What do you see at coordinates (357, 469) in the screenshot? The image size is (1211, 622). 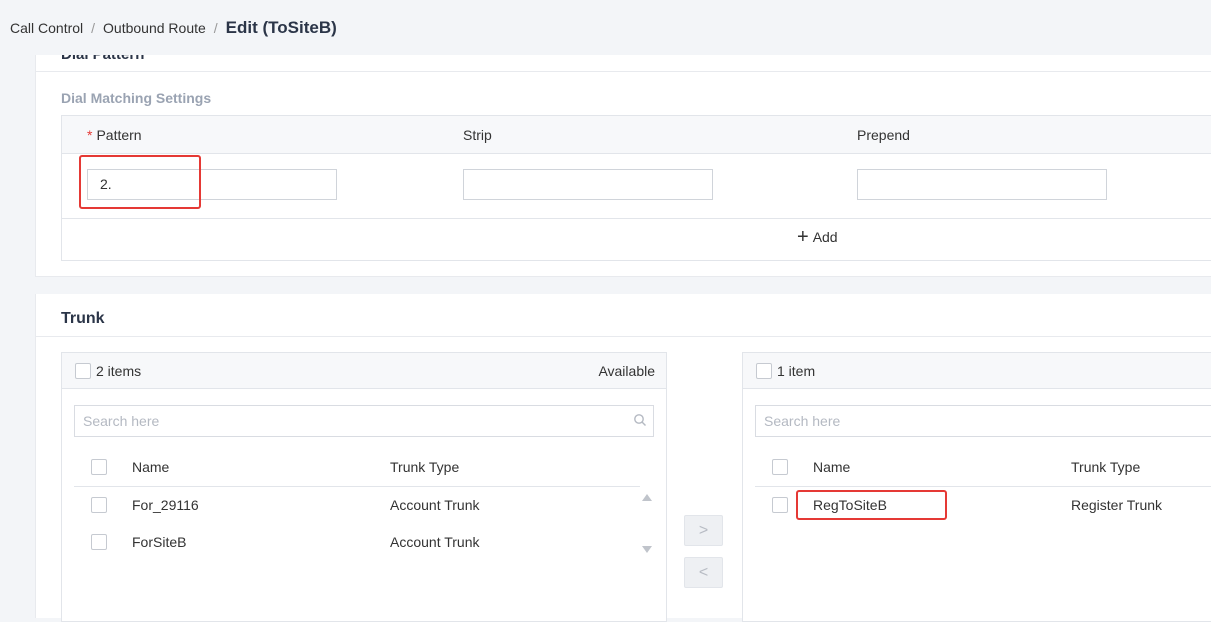 I see `available-list-header: Name Trunk Type` at bounding box center [357, 469].